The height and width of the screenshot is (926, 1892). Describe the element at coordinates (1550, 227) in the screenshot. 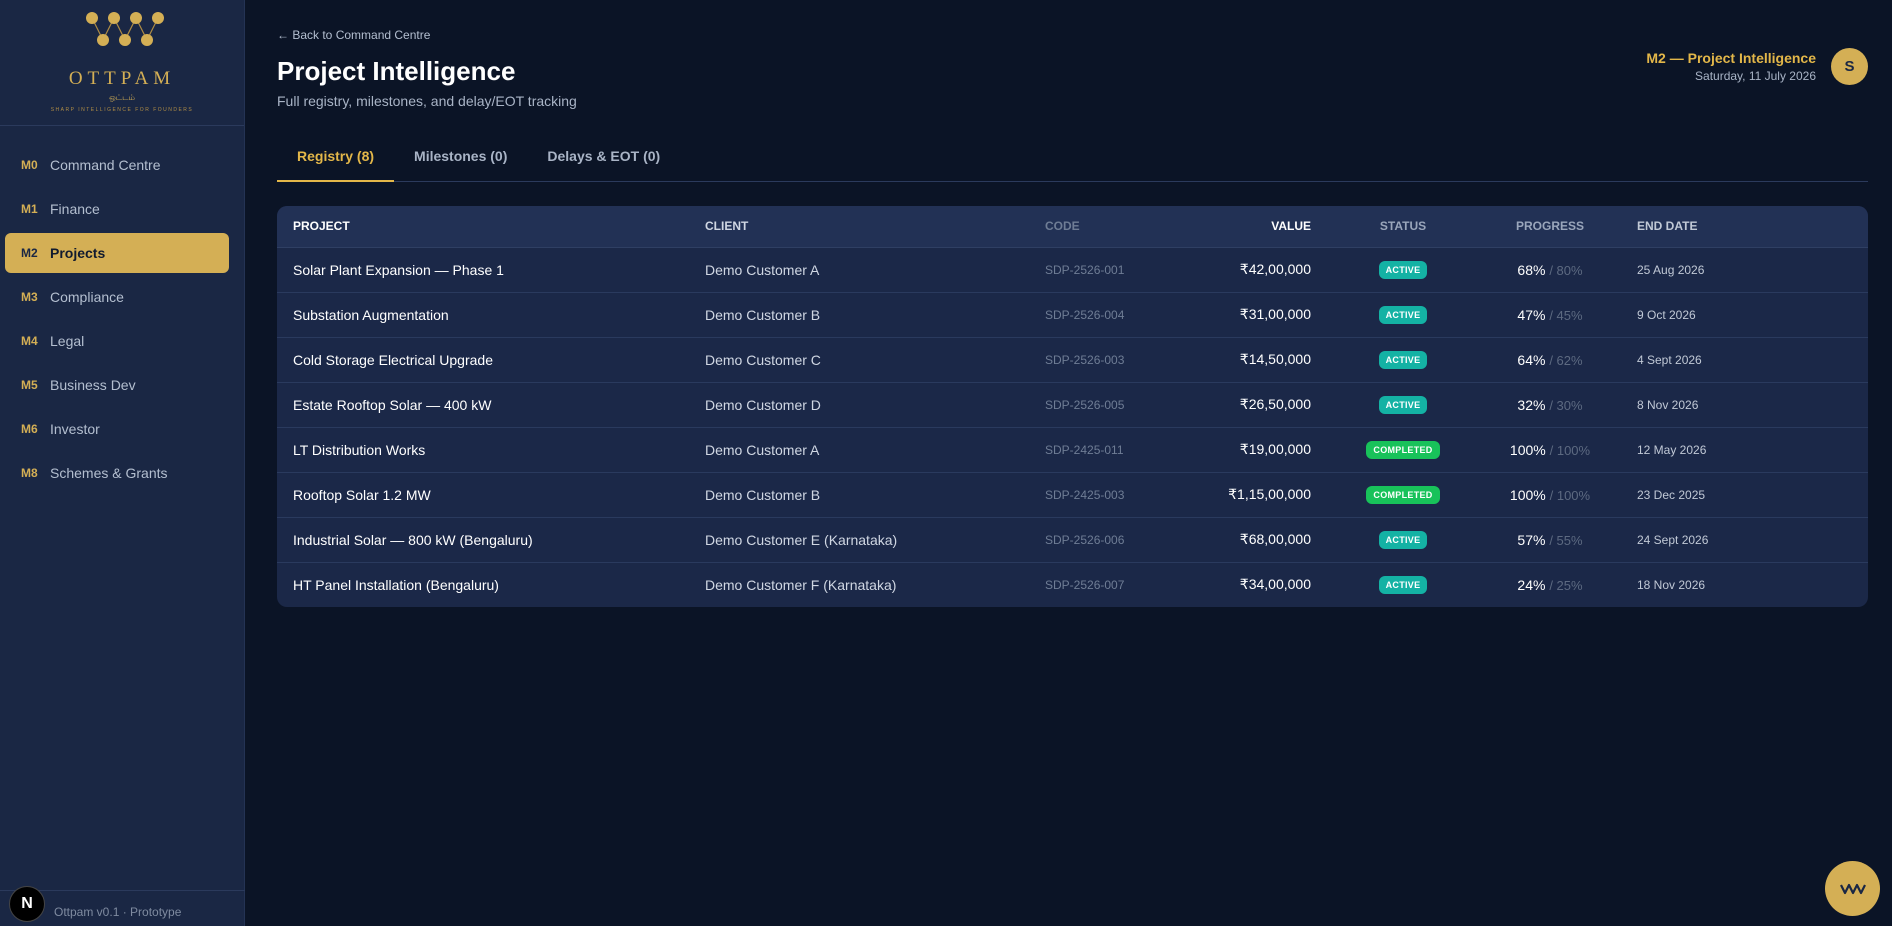

I see `column-header-progress: Progress` at that location.